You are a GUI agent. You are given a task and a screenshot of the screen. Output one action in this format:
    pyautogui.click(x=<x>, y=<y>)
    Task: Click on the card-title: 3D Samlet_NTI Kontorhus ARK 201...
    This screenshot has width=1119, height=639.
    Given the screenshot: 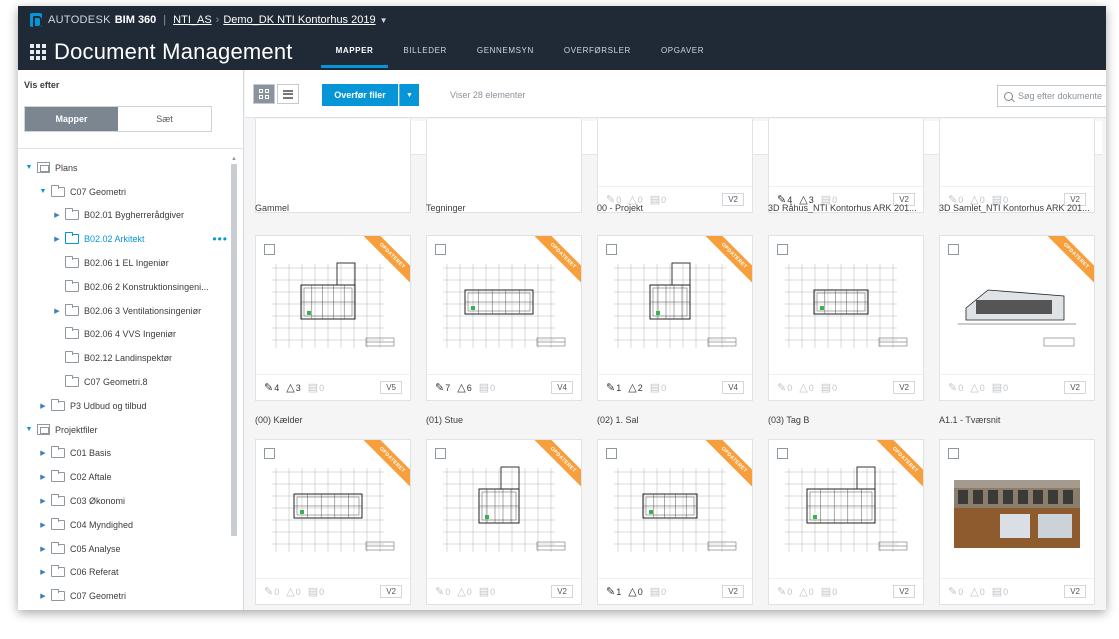 What is the action you would take?
    pyautogui.click(x=1018, y=208)
    